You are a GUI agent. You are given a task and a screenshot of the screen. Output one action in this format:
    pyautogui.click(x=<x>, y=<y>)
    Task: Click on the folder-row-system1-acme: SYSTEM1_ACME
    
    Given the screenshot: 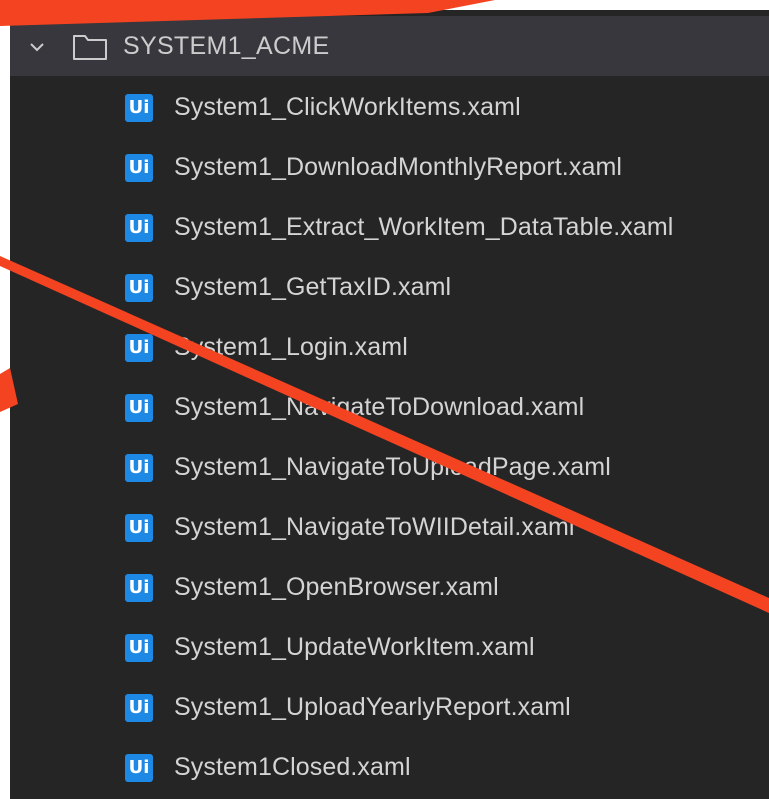 What is the action you would take?
    pyautogui.click(x=389, y=46)
    